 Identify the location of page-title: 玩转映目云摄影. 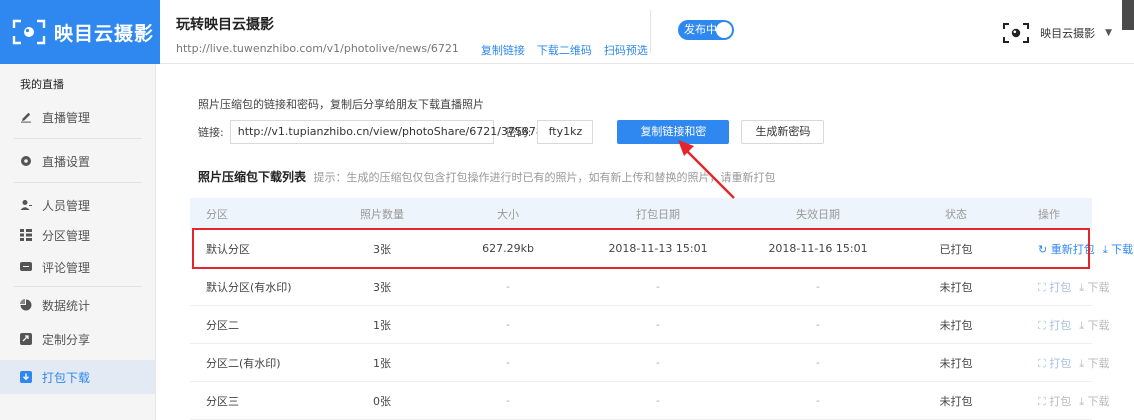
(225, 25).